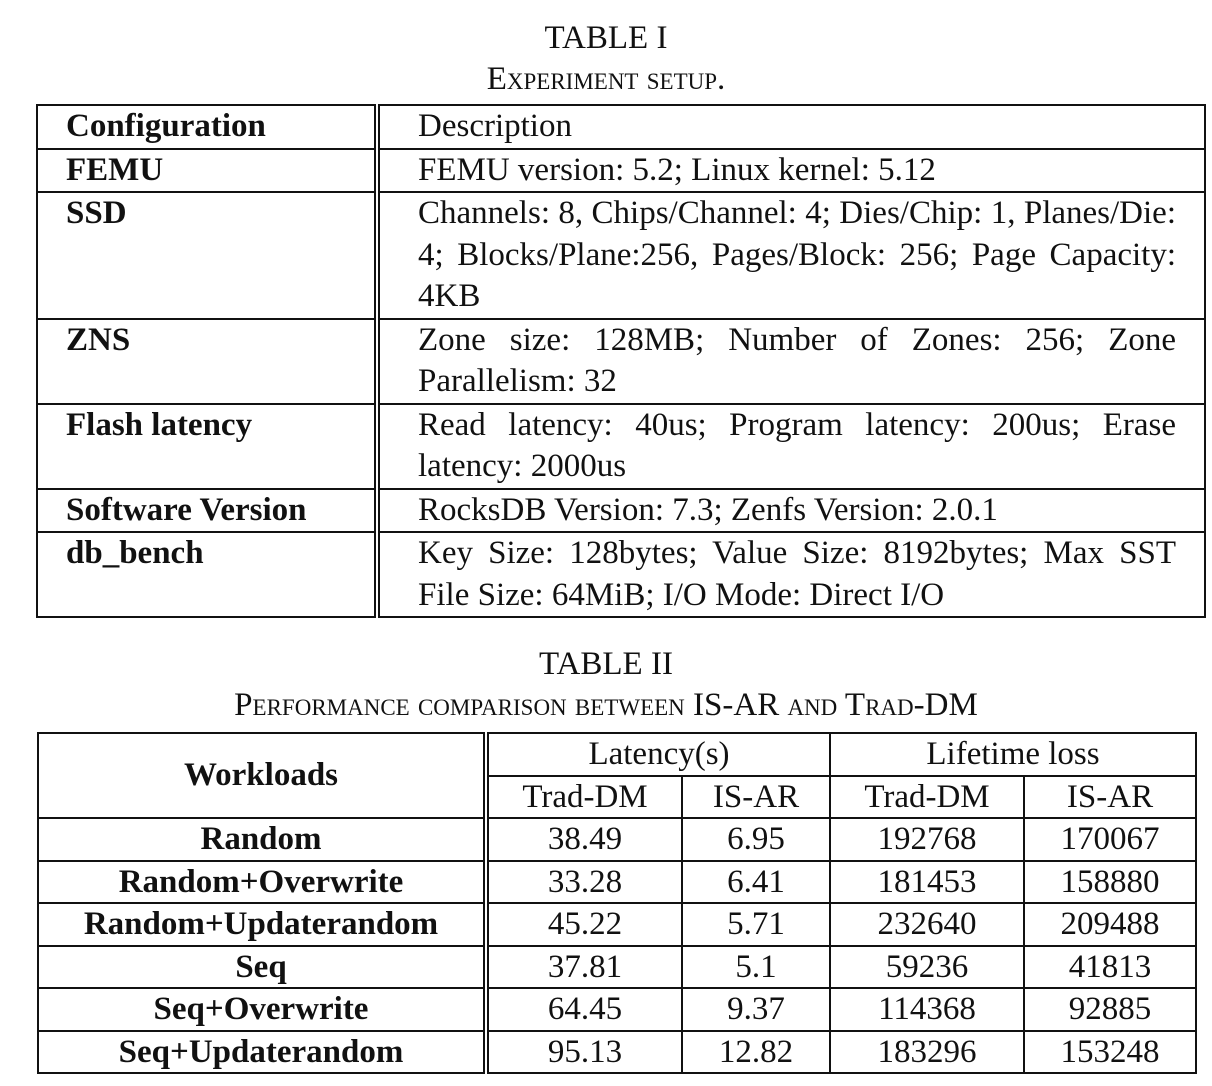 The image size is (1212, 1086). Describe the element at coordinates (791, 170) in the screenshot. I see `description-cell: FEMU version: 5.2; Linux kernel: 5.12` at that location.